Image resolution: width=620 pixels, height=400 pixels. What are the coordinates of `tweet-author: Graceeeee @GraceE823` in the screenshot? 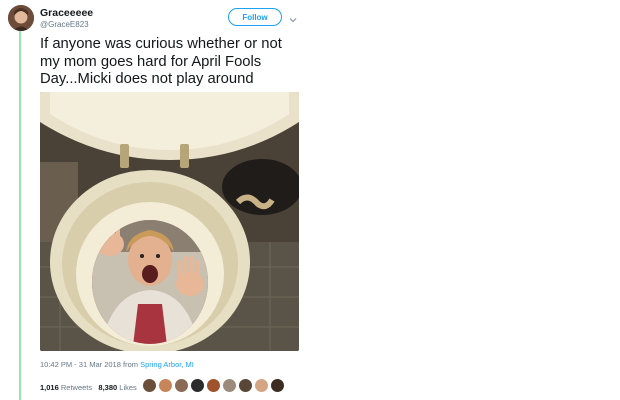 It's located at (66, 18).